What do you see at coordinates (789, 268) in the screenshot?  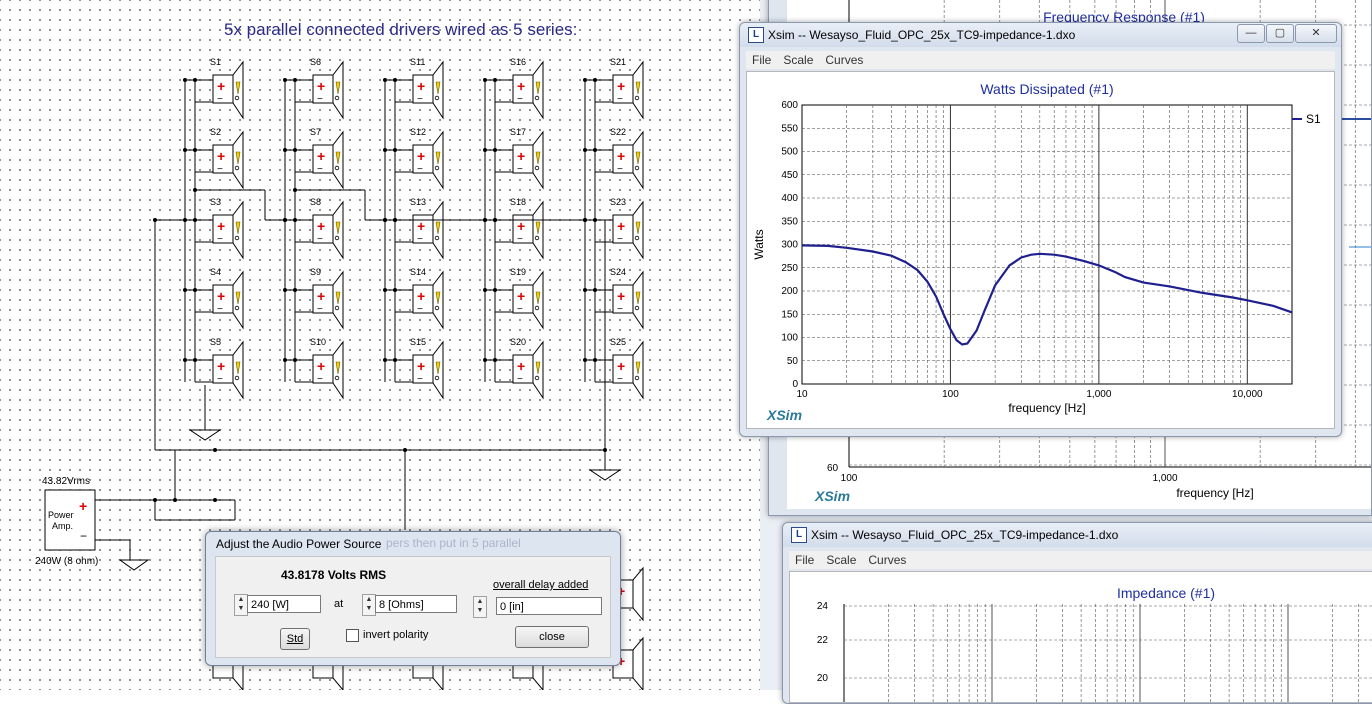 I see `y-tick-label: 250` at bounding box center [789, 268].